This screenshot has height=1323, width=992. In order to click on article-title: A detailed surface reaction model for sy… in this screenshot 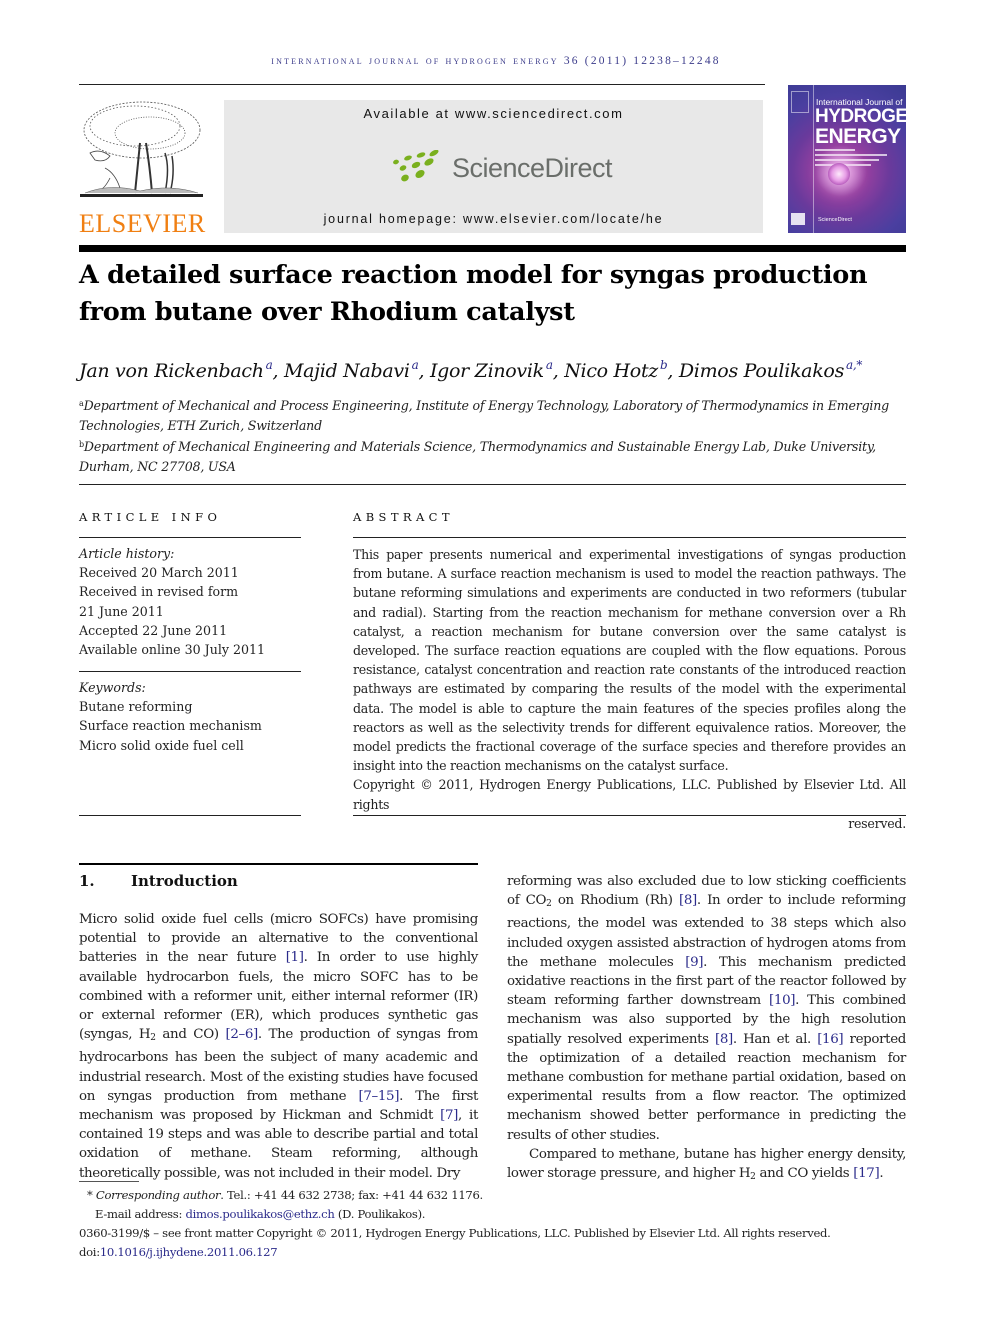, I will do `click(473, 293)`.